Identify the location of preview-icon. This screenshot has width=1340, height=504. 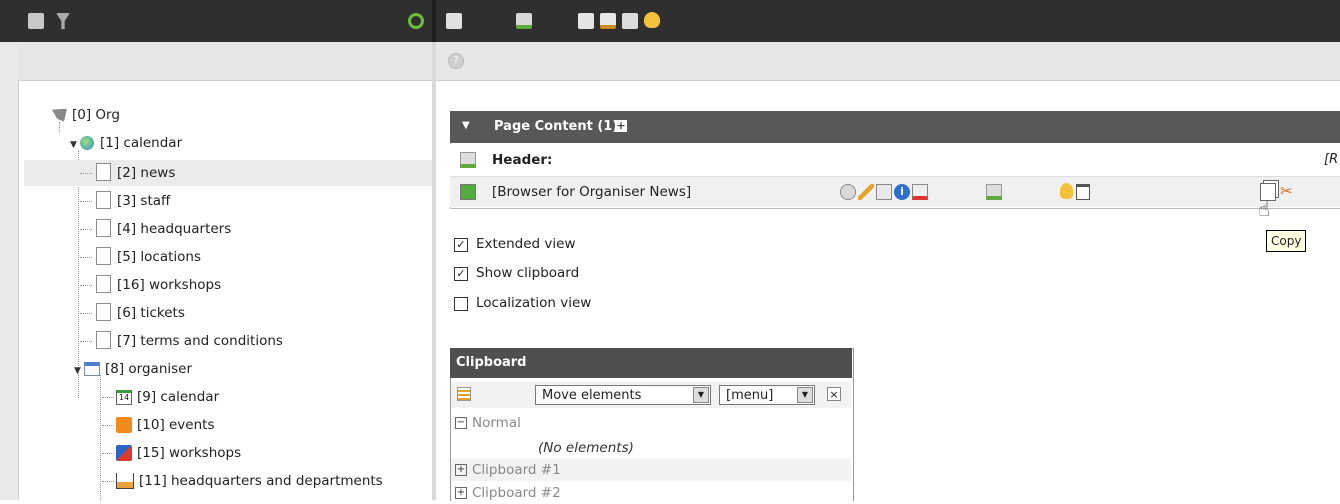
(848, 192).